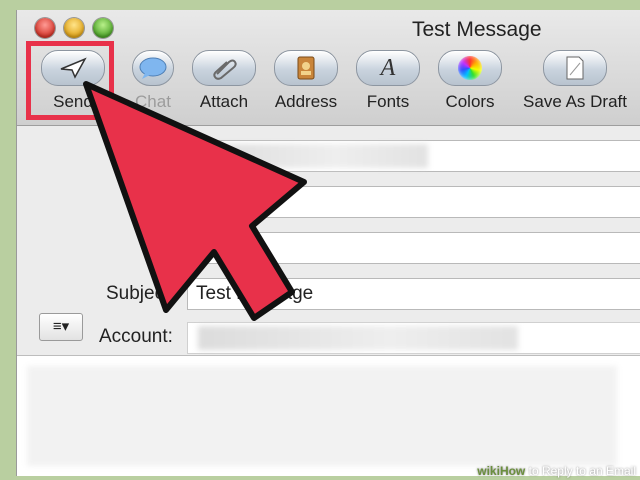 Image resolution: width=640 pixels, height=480 pixels. I want to click on watermark-brand-a: wiki, so click(488, 471).